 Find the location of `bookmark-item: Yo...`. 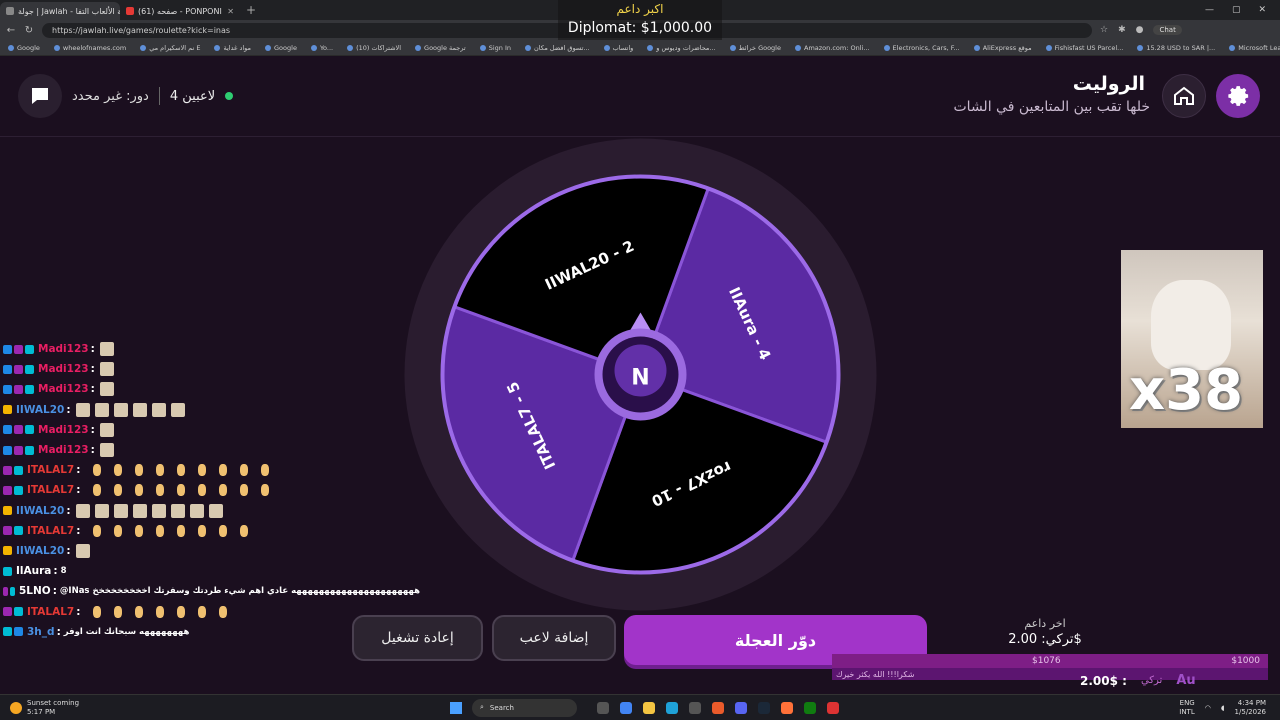

bookmark-item: Yo... is located at coordinates (321, 48).